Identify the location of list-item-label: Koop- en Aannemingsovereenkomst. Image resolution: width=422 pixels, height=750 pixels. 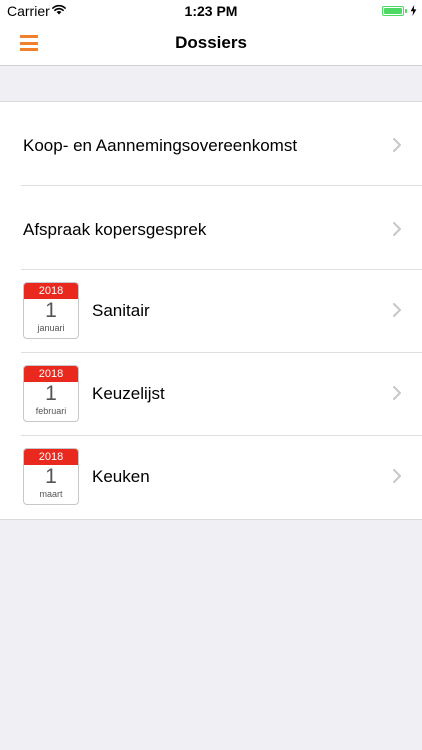
(160, 145).